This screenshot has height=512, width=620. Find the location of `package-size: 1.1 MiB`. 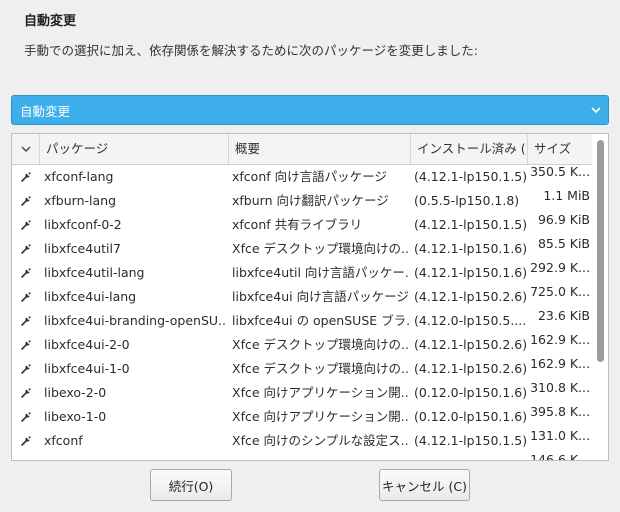

package-size: 1.1 MiB is located at coordinates (566, 195).